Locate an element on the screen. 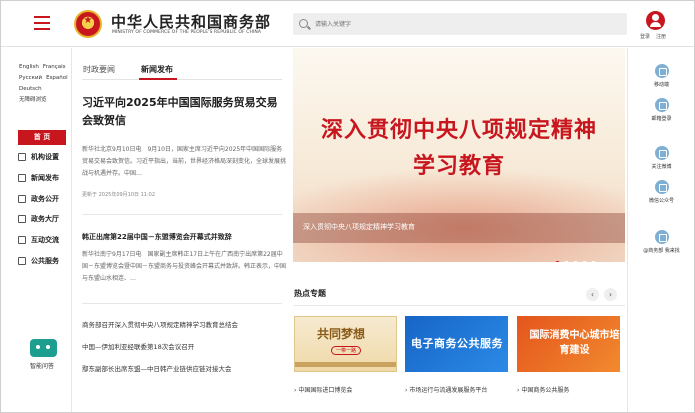 This screenshot has height=413, width=695. card-caption: › 市场运行与流通发展服务平台 is located at coordinates (446, 389).